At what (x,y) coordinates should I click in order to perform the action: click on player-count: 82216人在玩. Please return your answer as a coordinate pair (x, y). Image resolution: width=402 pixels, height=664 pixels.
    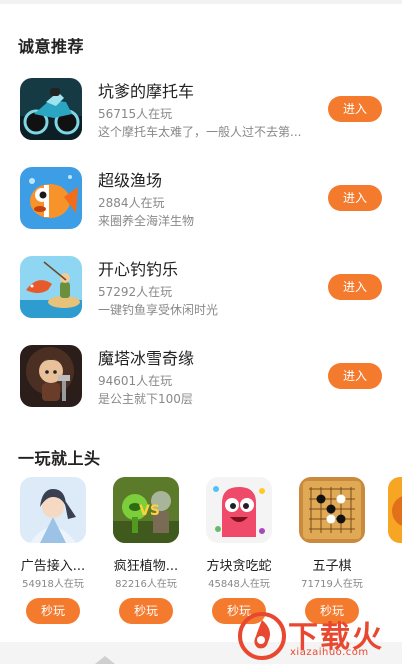
    Looking at the image, I should click on (146, 584).